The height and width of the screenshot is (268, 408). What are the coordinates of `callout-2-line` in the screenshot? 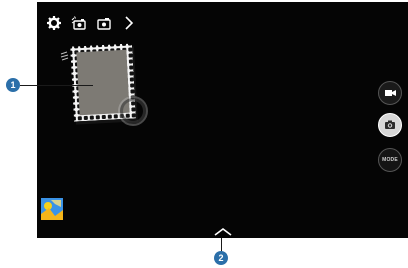 It's located at (221, 245).